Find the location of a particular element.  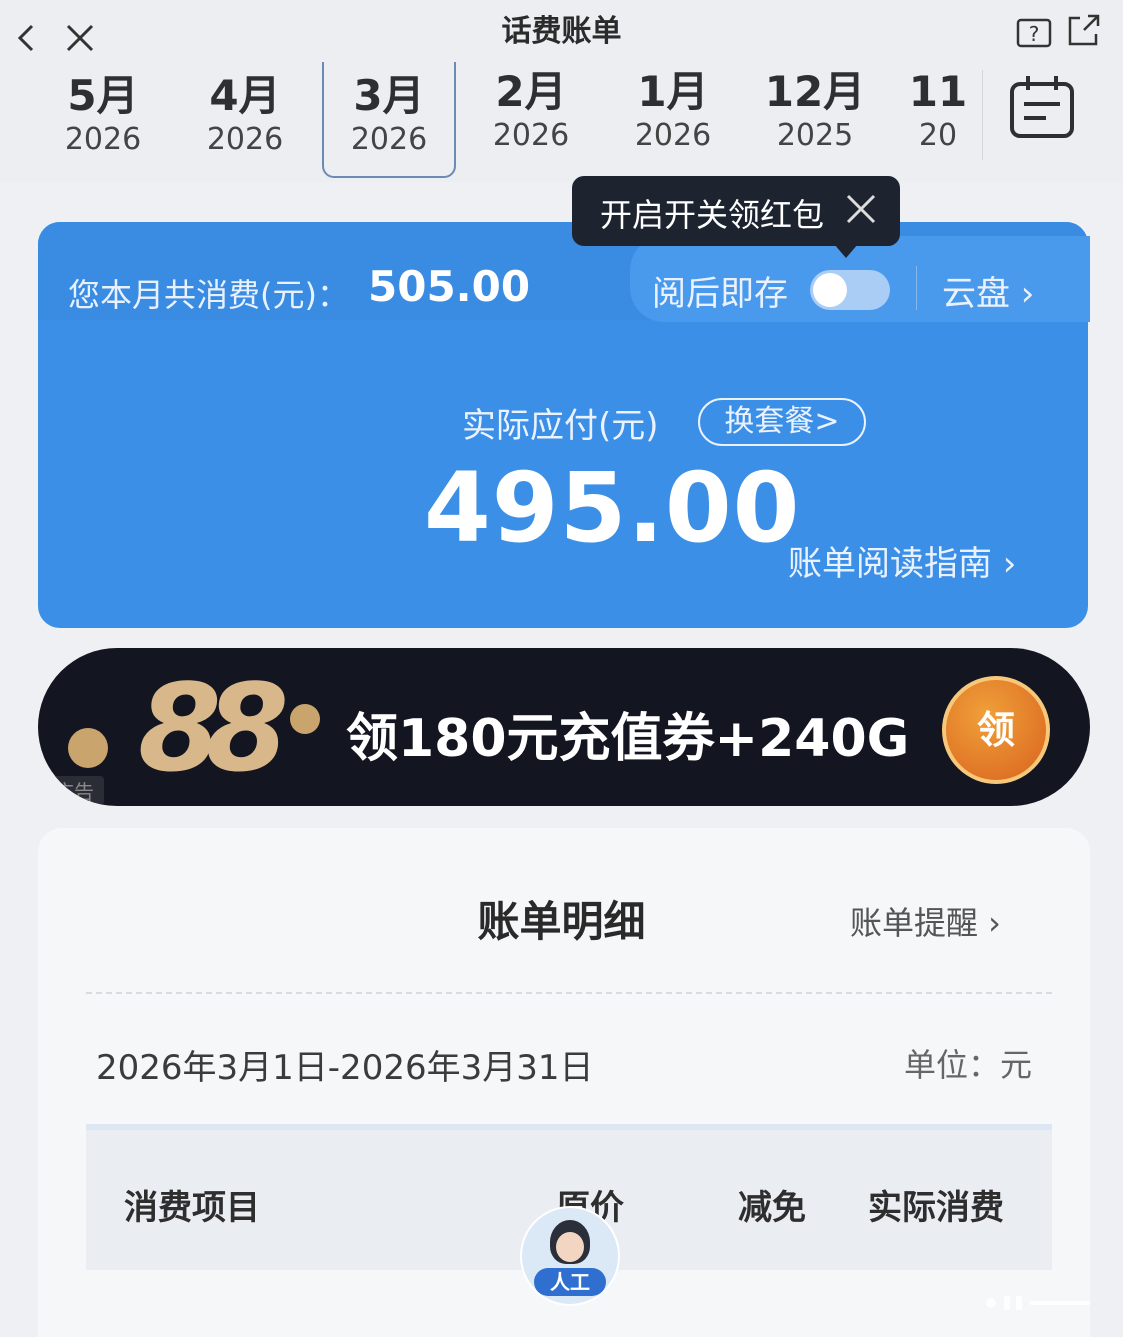

change-plan-button: 换套餐> is located at coordinates (782, 422).